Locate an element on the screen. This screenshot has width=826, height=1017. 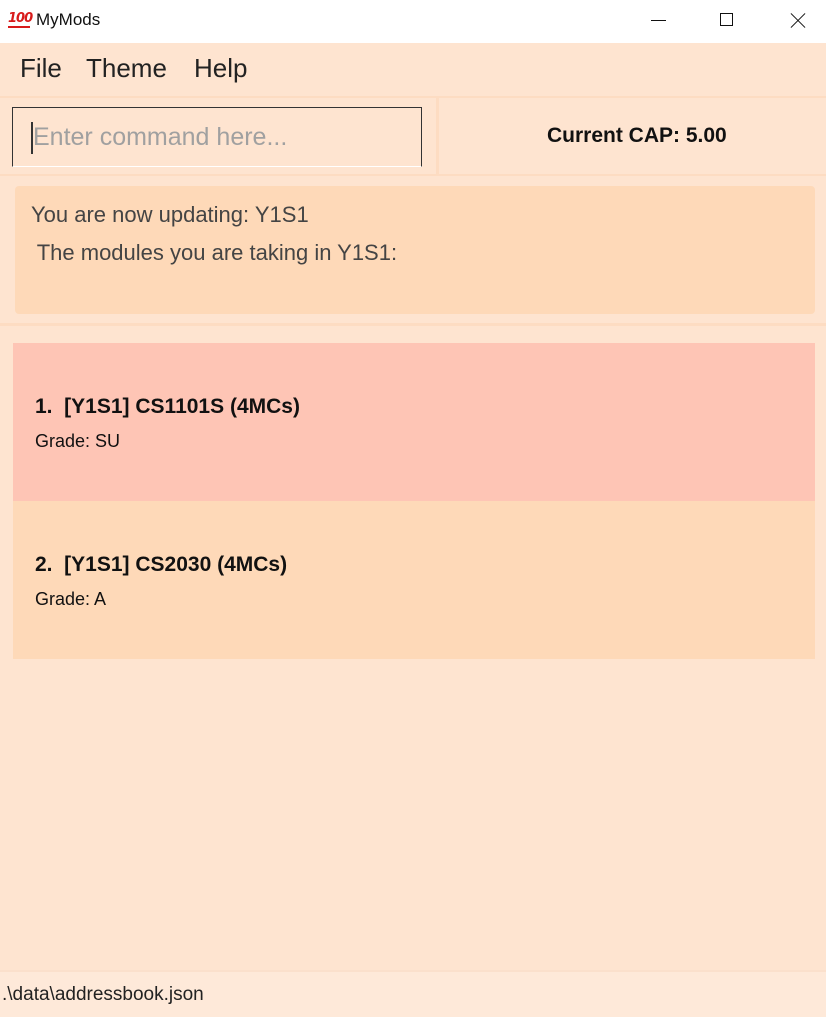
text-caret is located at coordinates (32, 138).